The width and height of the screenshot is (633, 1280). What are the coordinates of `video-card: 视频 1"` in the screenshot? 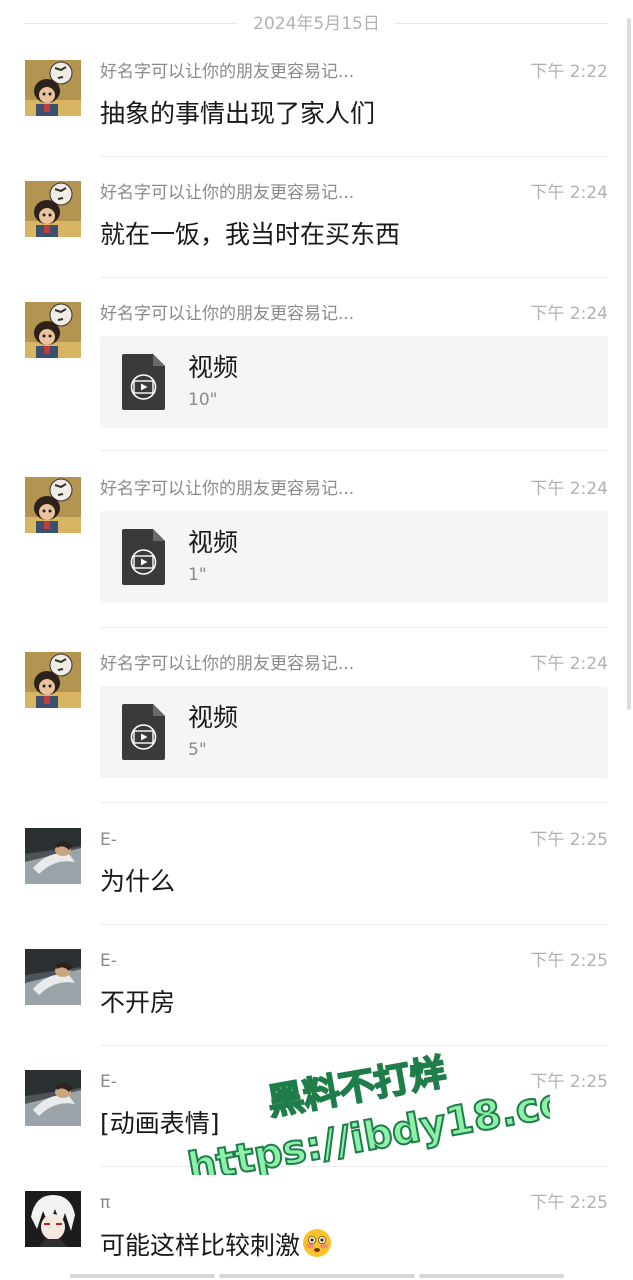 It's located at (354, 557).